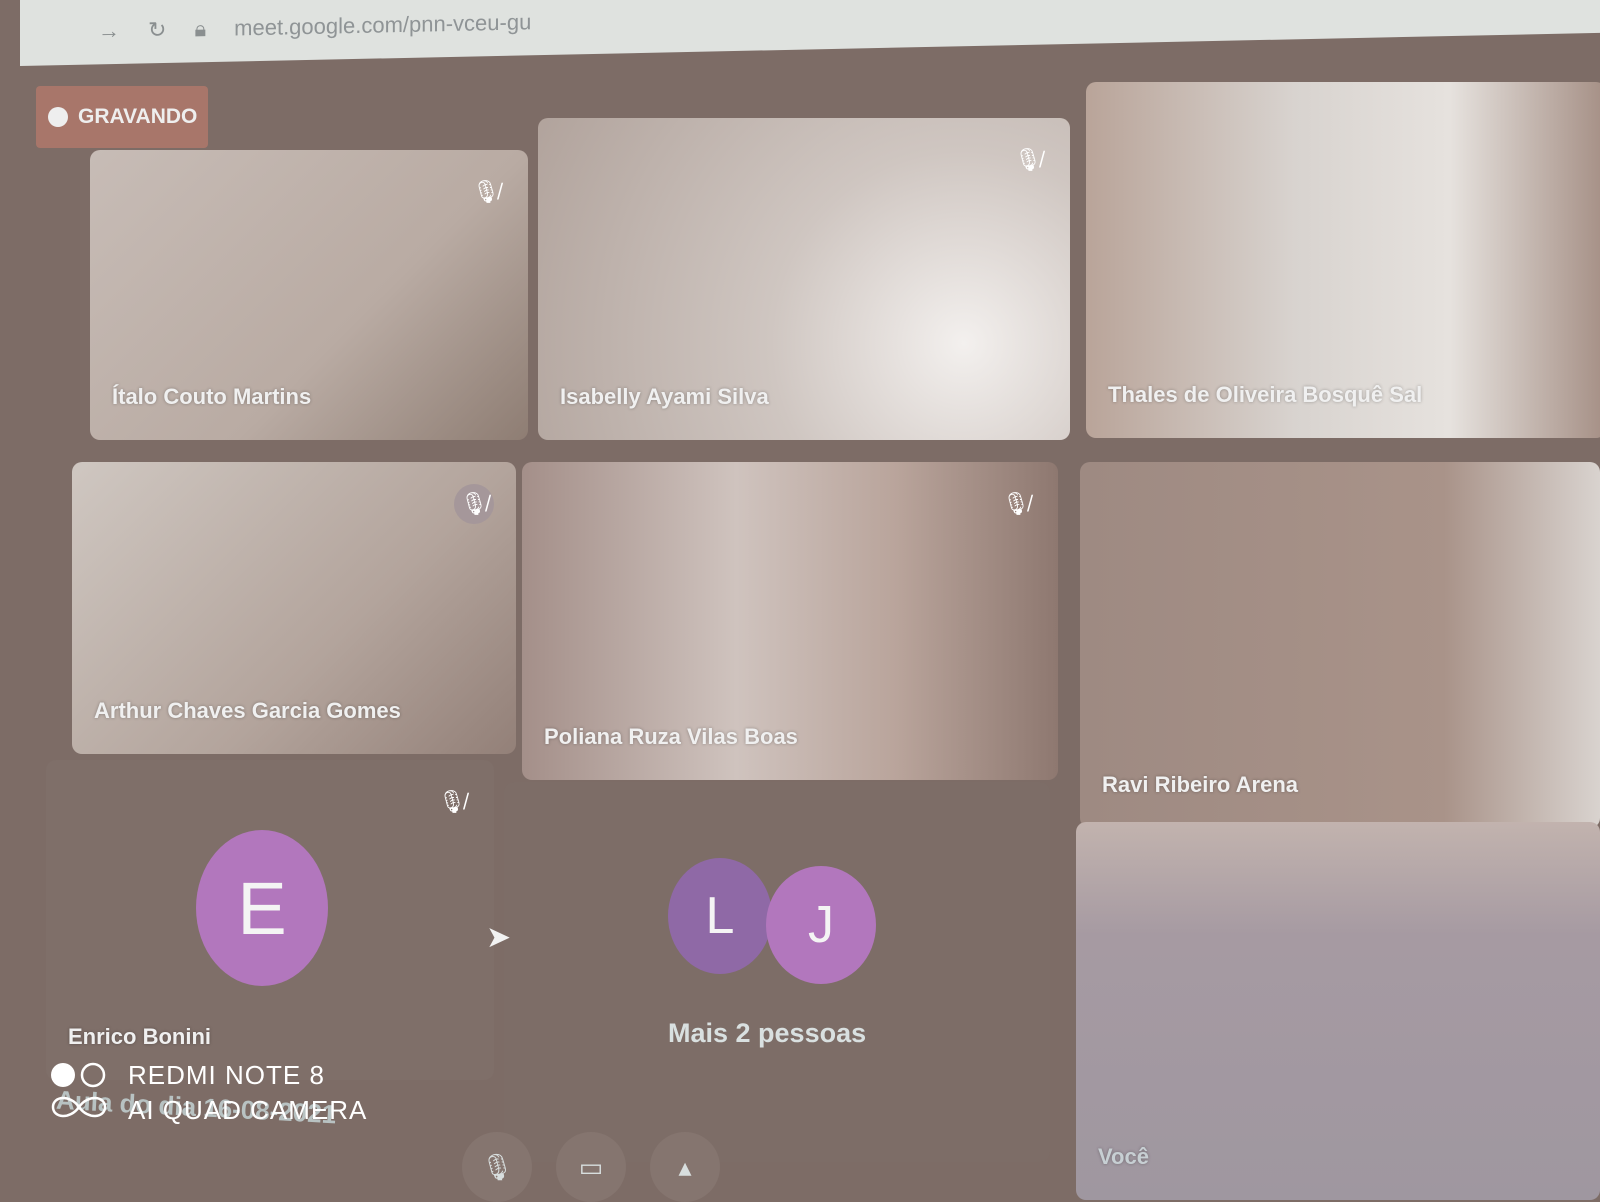  Describe the element at coordinates (157, 30) in the screenshot. I see `reload-icon: ↻` at that location.